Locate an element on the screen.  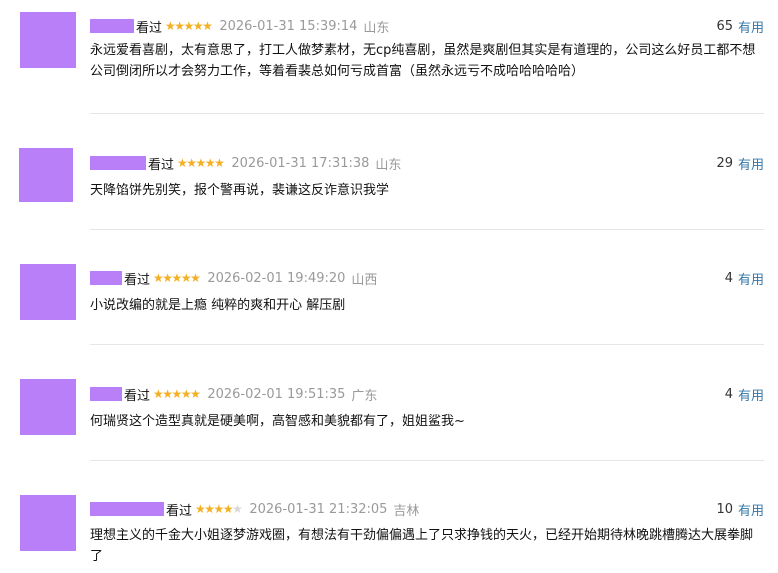
comment-meta: 看过 ★ ★ ★ ★ ★ 2026-01-31 15:39:14 山东 is located at coordinates (239, 26).